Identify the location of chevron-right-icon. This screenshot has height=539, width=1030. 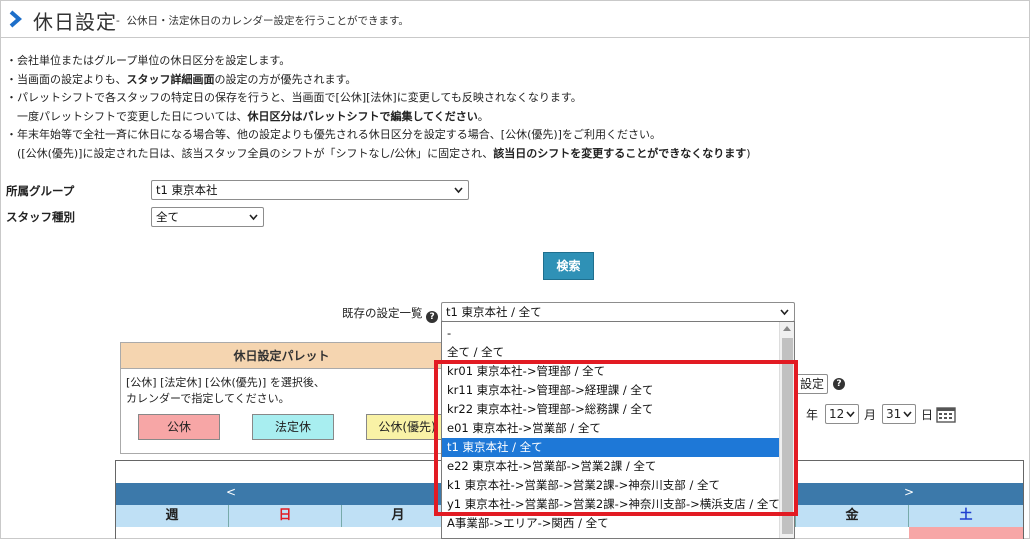
(15, 19).